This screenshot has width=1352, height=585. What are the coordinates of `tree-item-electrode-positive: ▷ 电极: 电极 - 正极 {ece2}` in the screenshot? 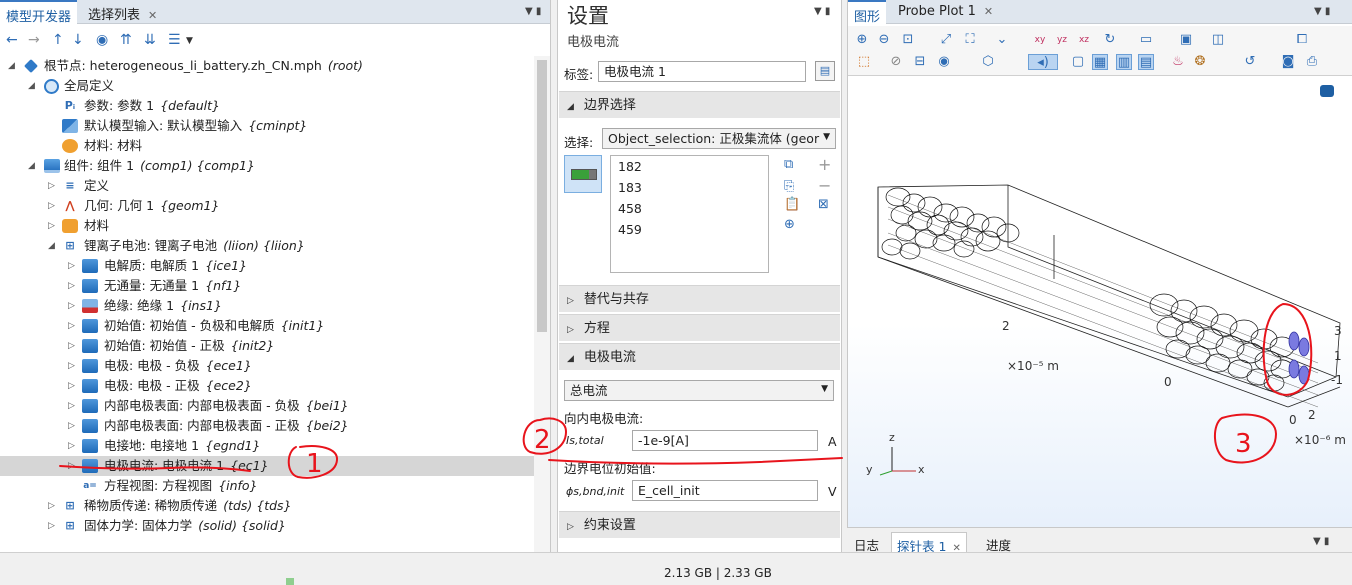 It's located at (267, 386).